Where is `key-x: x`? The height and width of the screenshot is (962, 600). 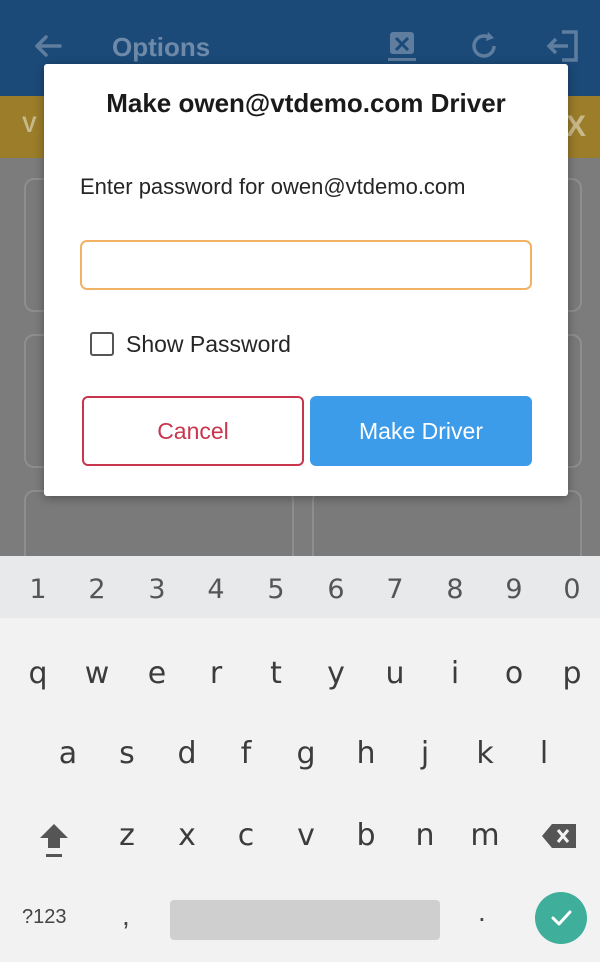 key-x: x is located at coordinates (187, 835).